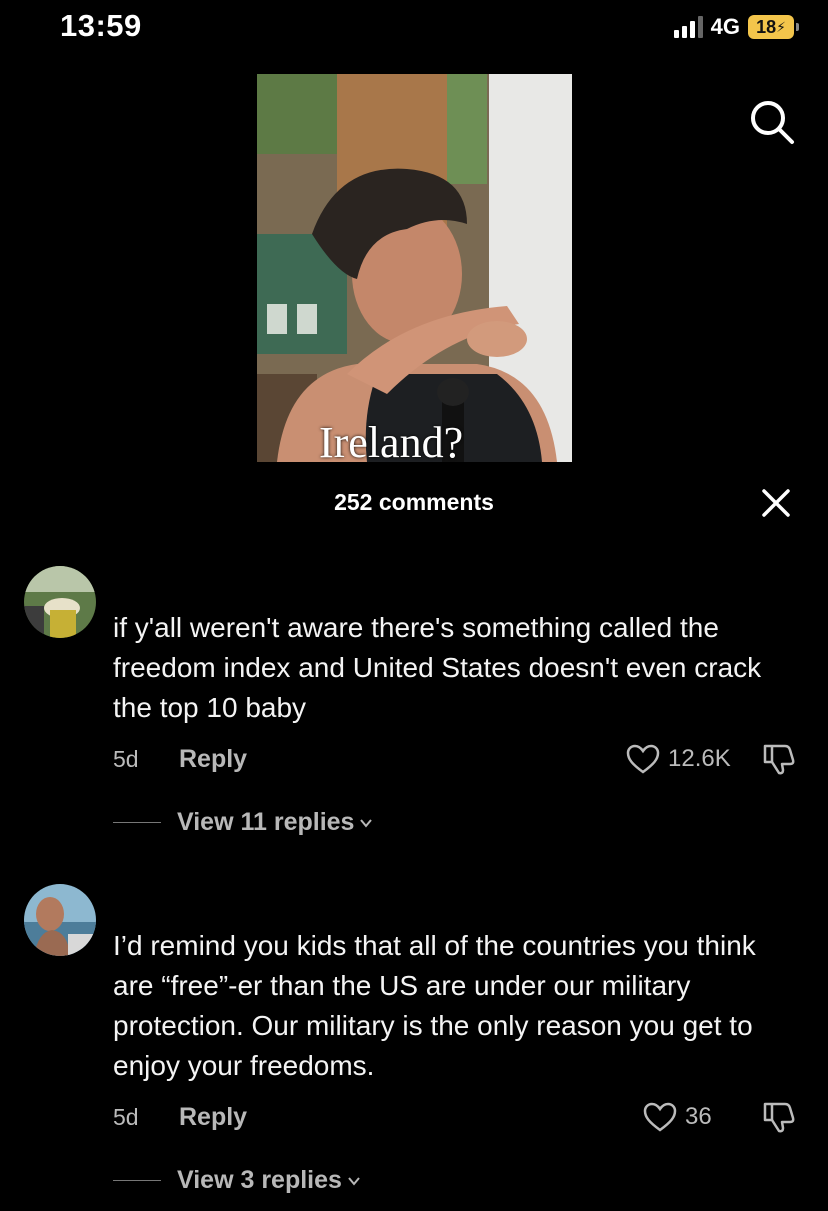  I want to click on signal-icon, so click(688, 27).